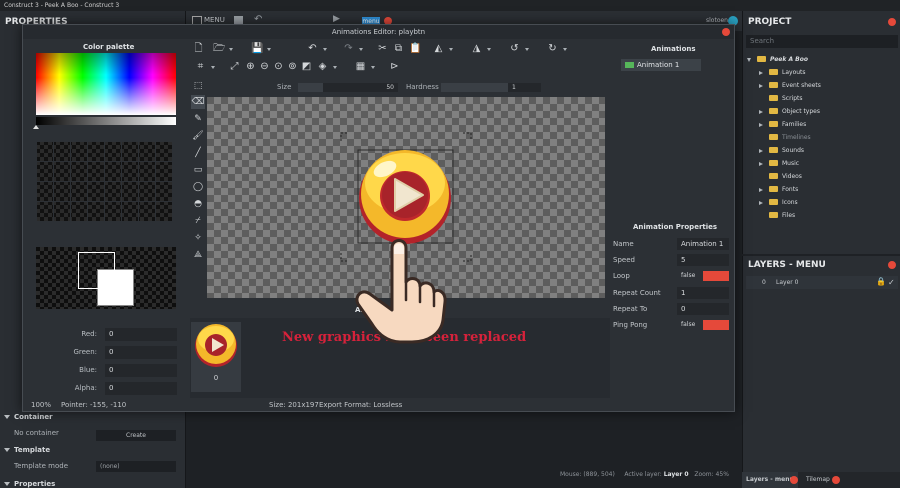  I want to click on user-name: slotoen, so click(717, 20).